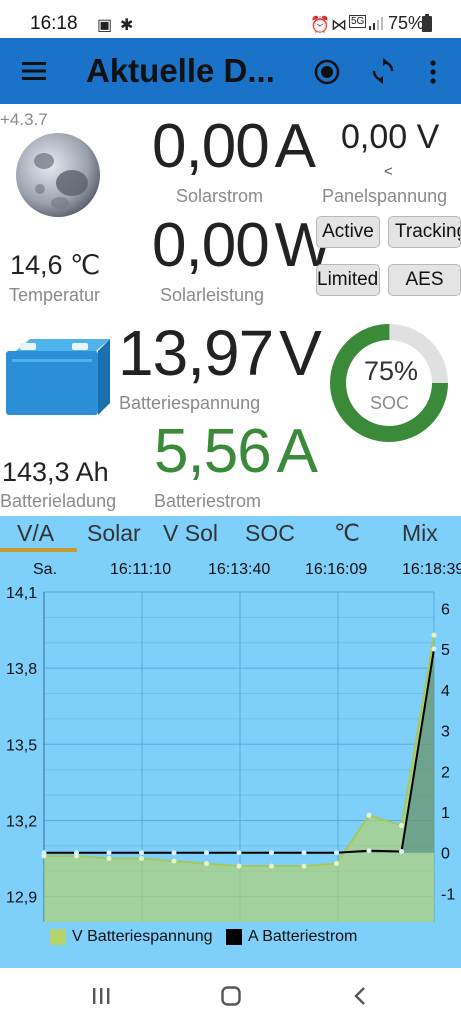 This screenshot has height=1024, width=461. What do you see at coordinates (220, 353) in the screenshot?
I see `battery-voltage-value: 13,97V` at bounding box center [220, 353].